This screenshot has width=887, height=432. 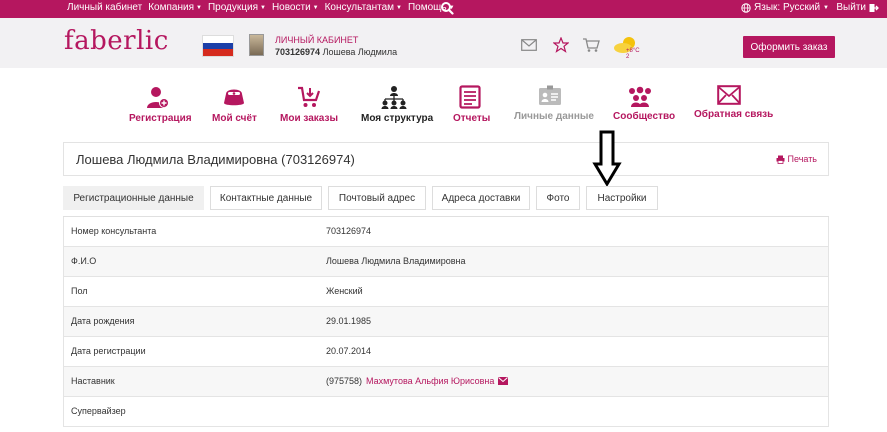 What do you see at coordinates (158, 97) in the screenshot?
I see `add-person-icon` at bounding box center [158, 97].